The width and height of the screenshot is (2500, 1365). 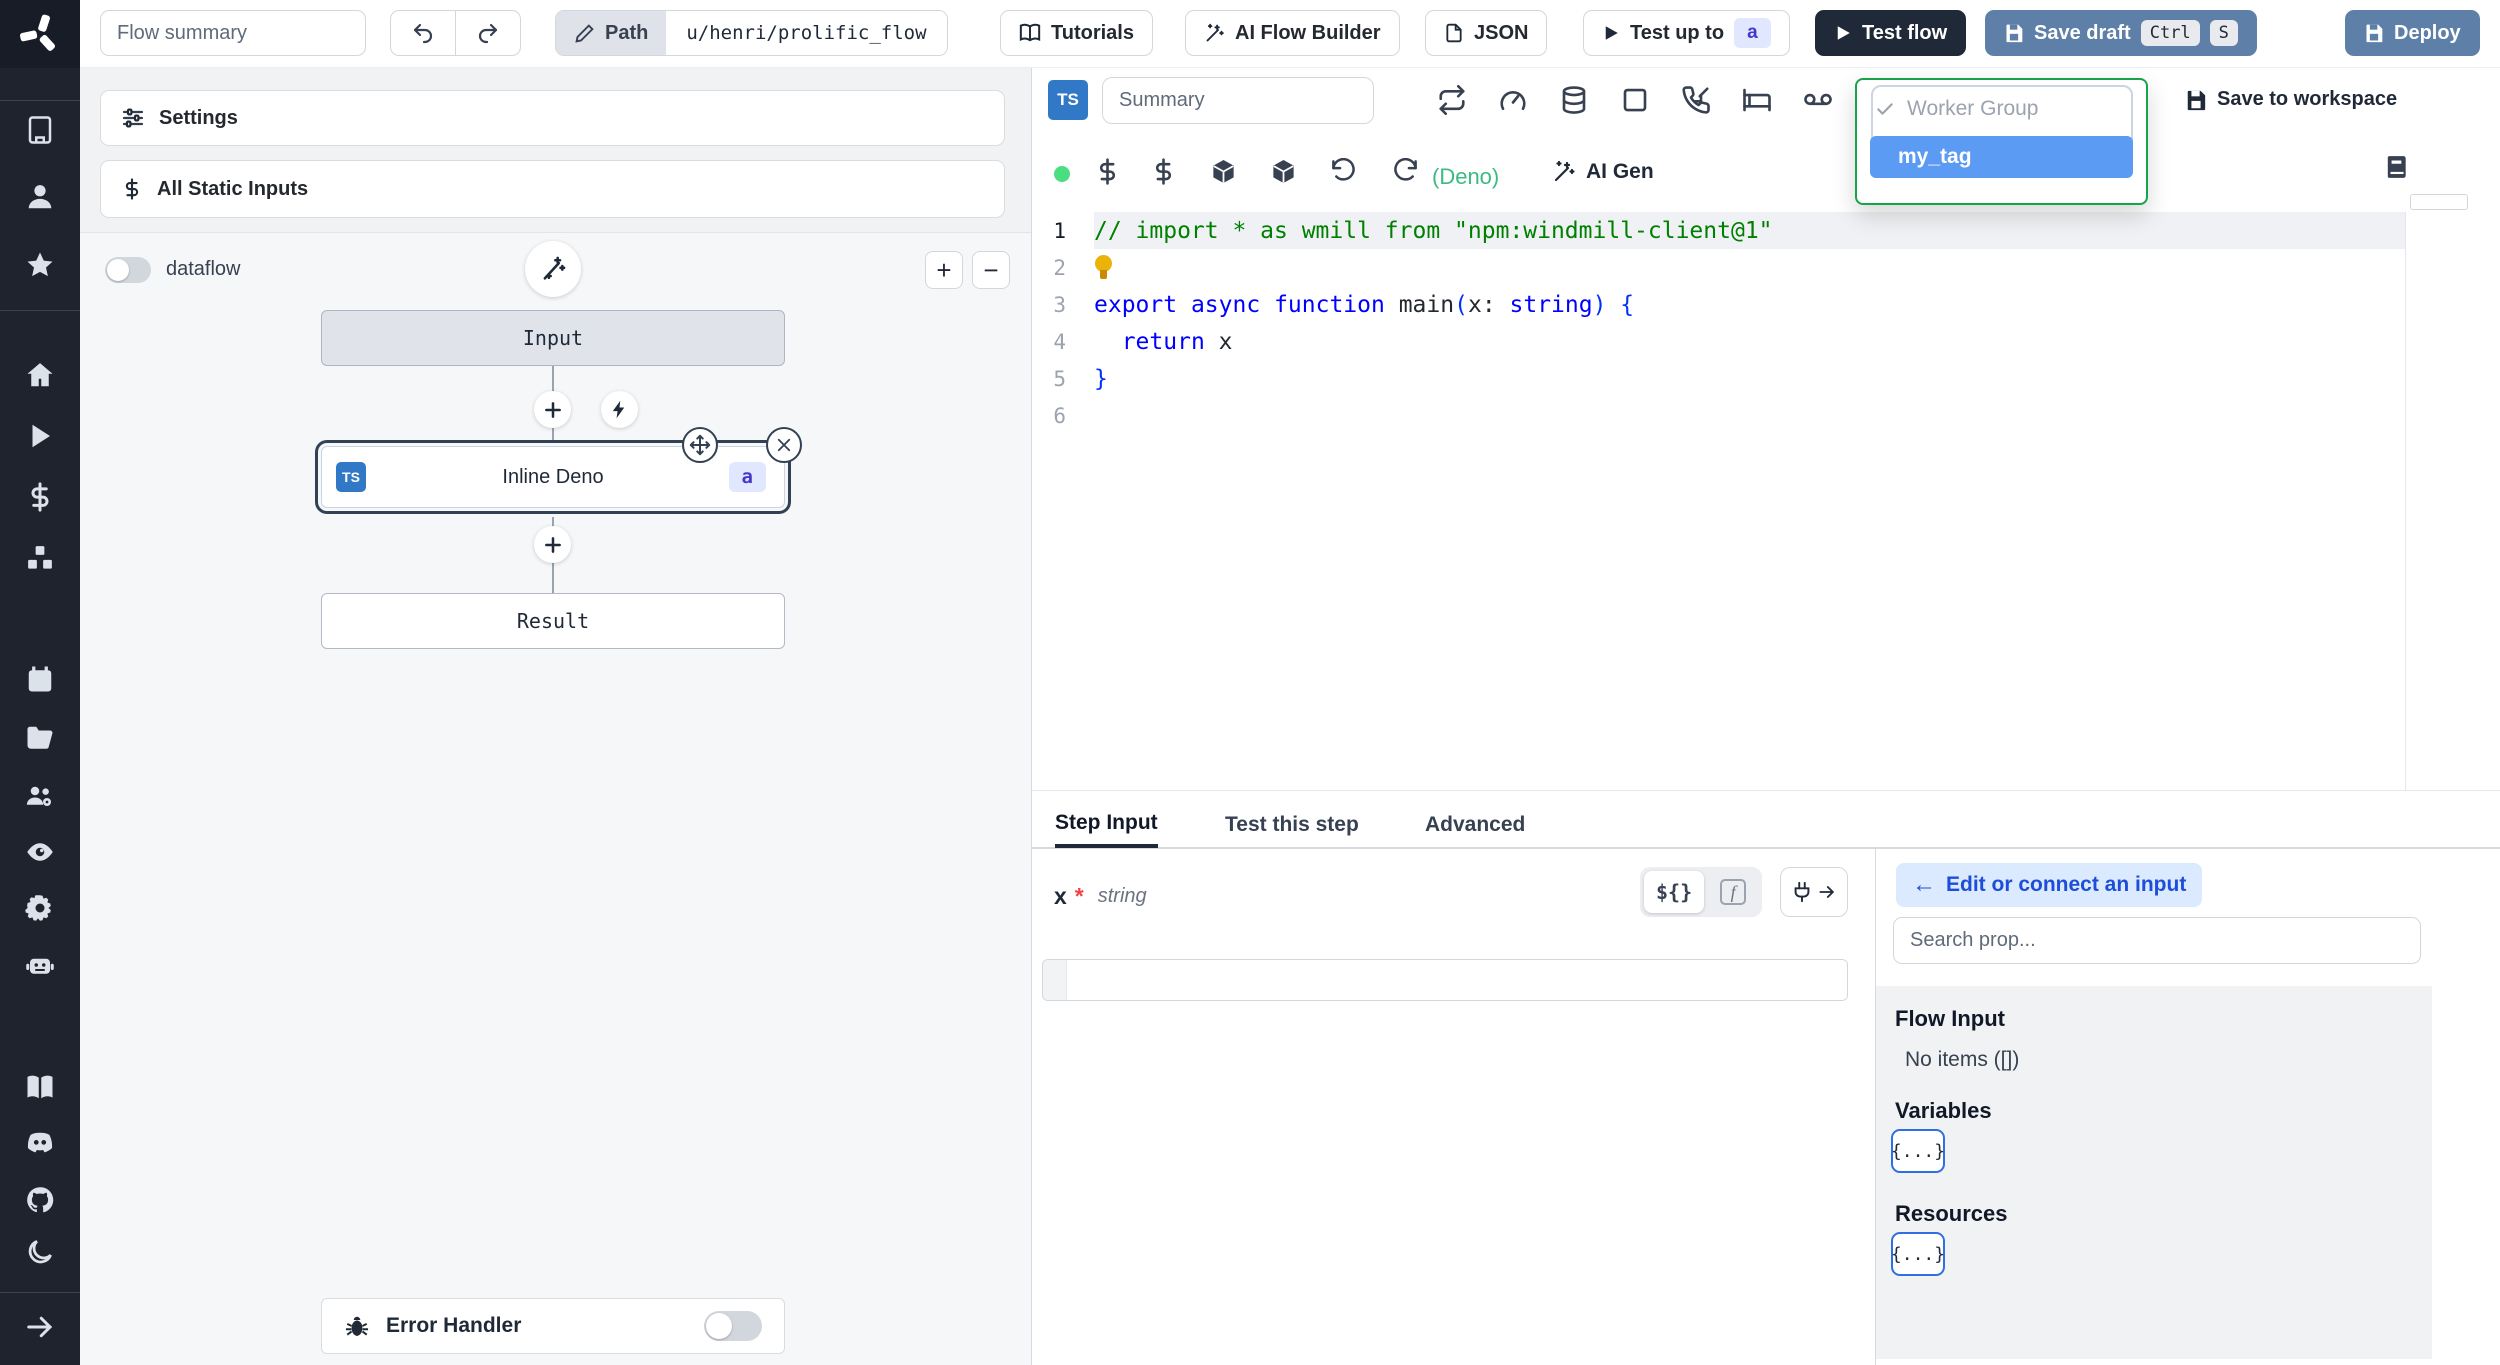 What do you see at coordinates (552, 189) in the screenshot?
I see `all-static-inputs-button: All Static Inputs` at bounding box center [552, 189].